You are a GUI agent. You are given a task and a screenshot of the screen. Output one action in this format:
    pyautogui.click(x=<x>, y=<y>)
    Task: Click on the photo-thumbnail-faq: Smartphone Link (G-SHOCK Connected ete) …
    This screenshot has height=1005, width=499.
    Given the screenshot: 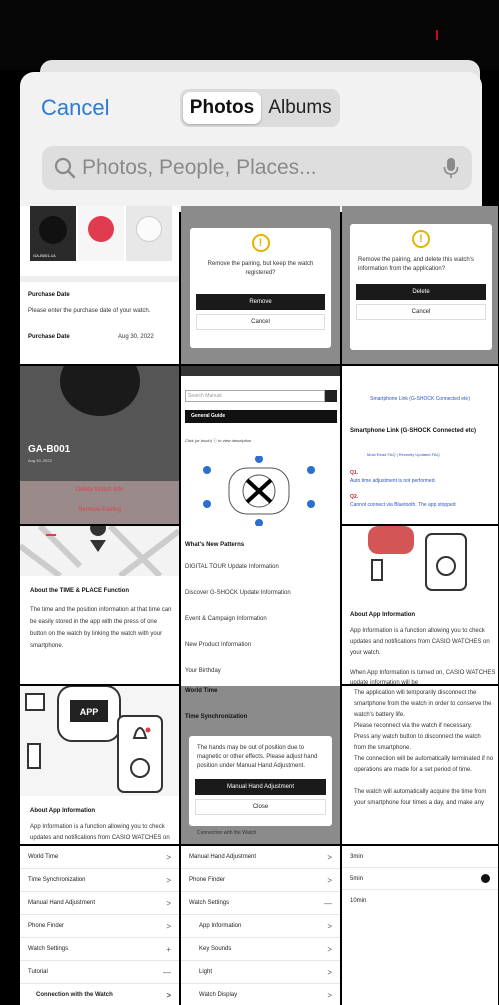 What is the action you would take?
    pyautogui.click(x=420, y=445)
    